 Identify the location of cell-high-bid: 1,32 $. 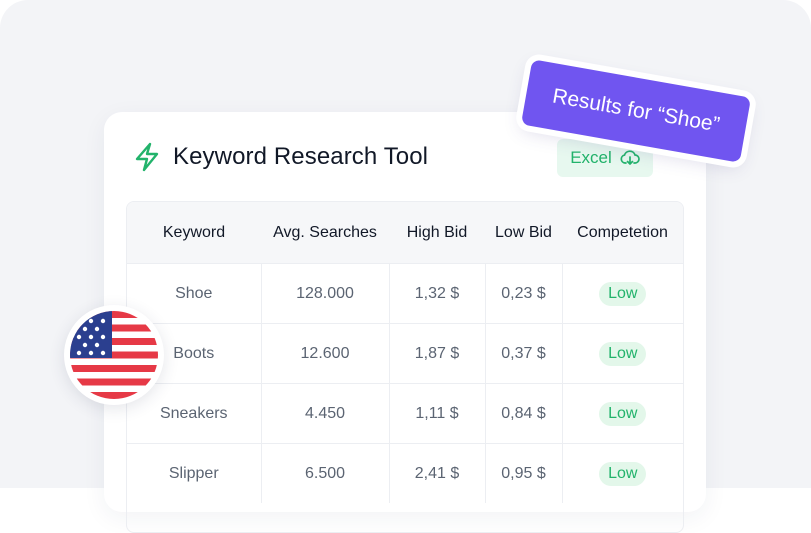
(436, 293).